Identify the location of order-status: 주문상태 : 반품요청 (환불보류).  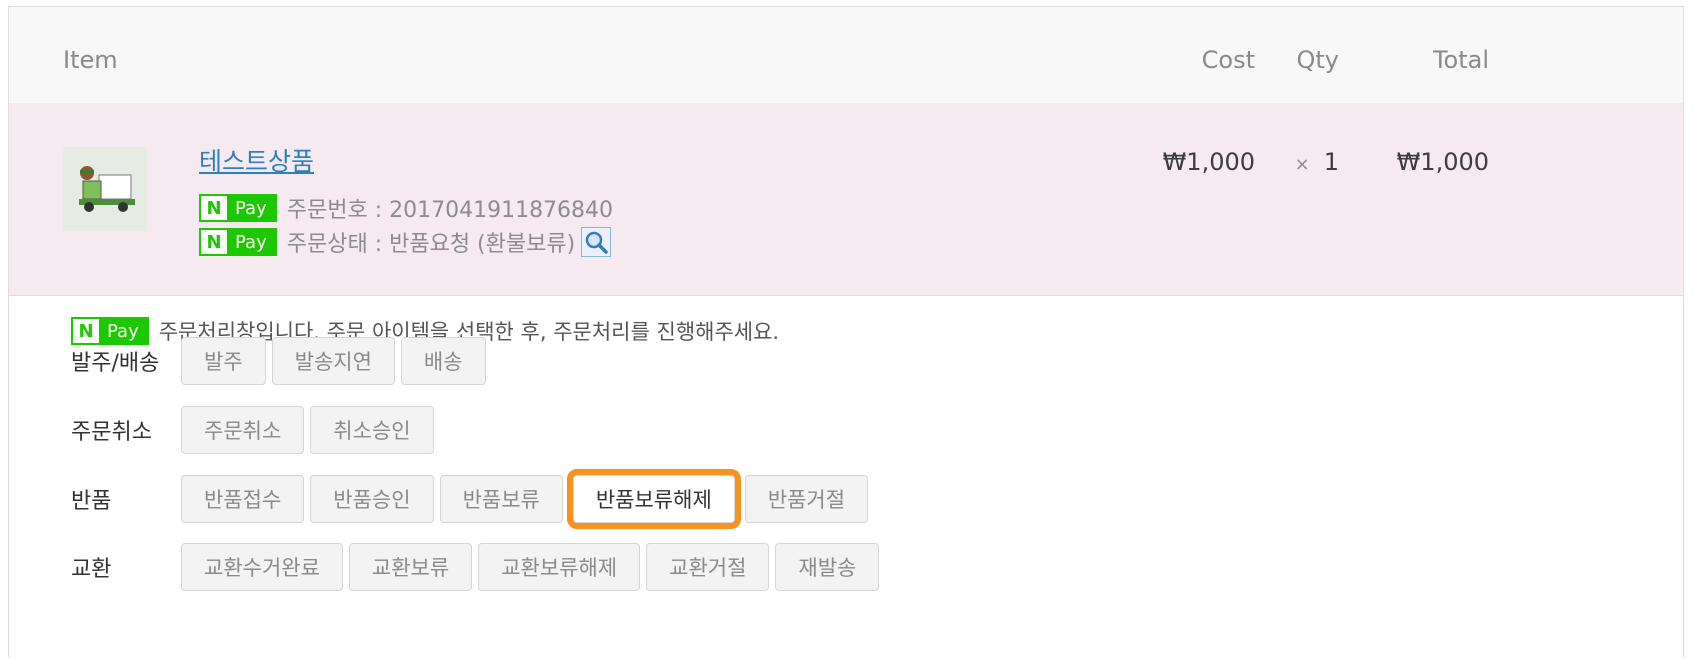
(431, 244).